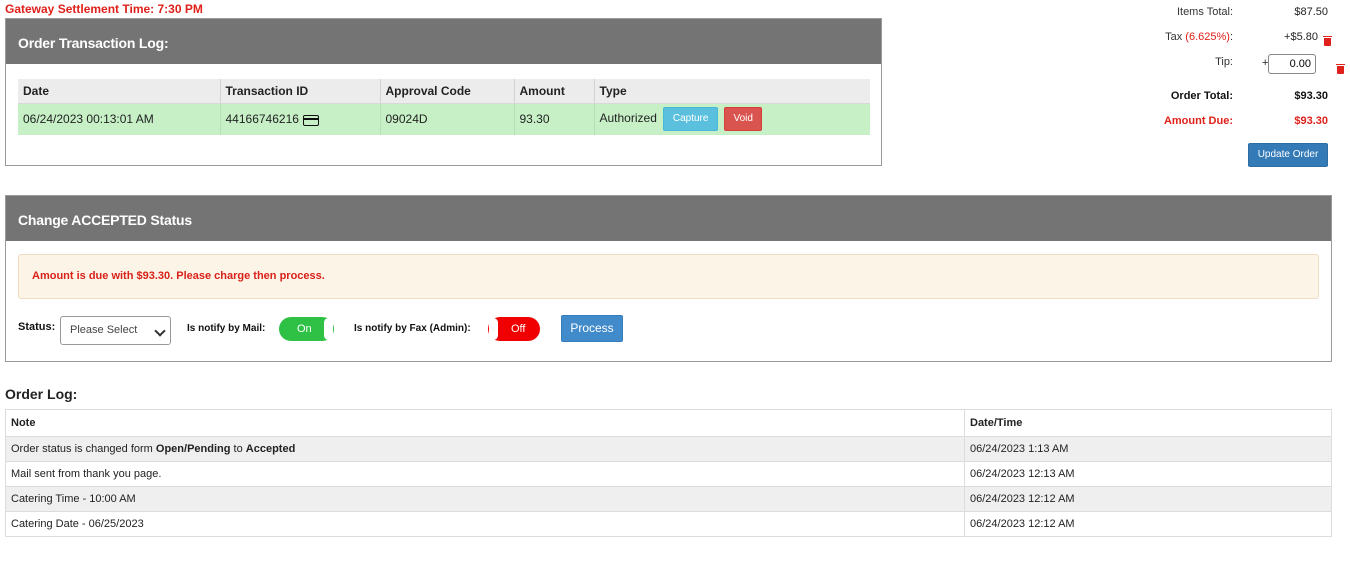  I want to click on col-date: Date, so click(119, 91).